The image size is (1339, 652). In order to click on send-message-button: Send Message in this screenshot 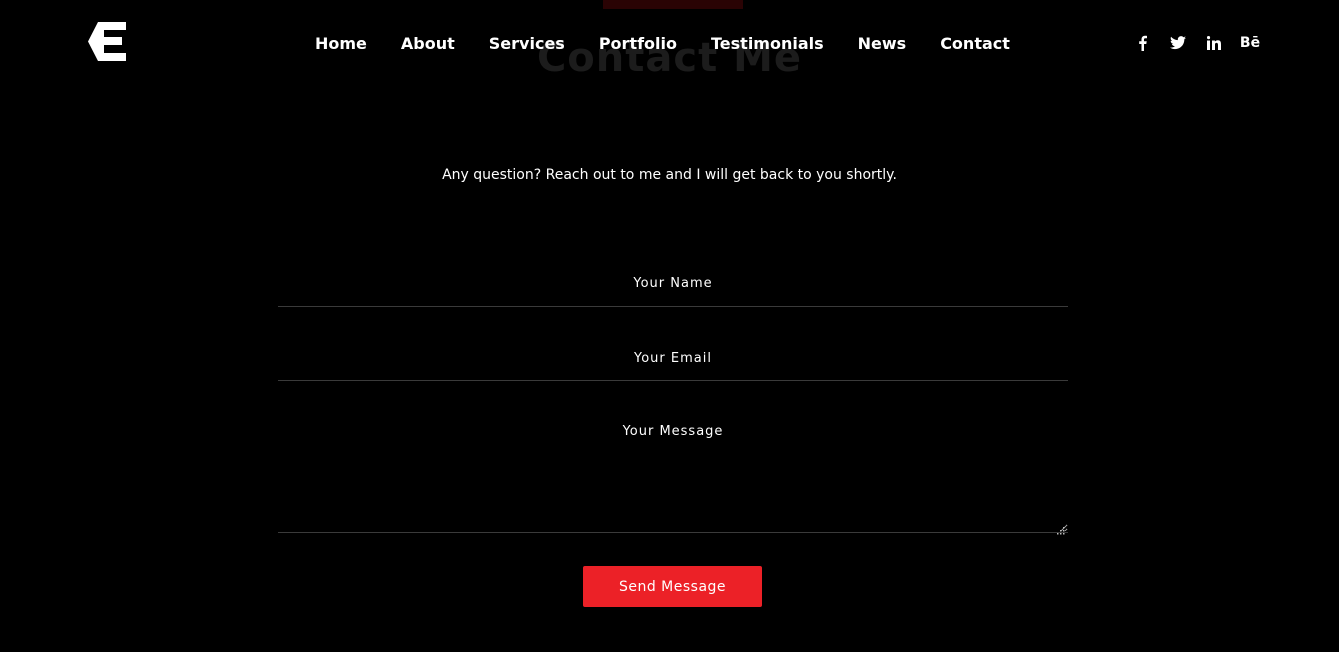, I will do `click(672, 586)`.